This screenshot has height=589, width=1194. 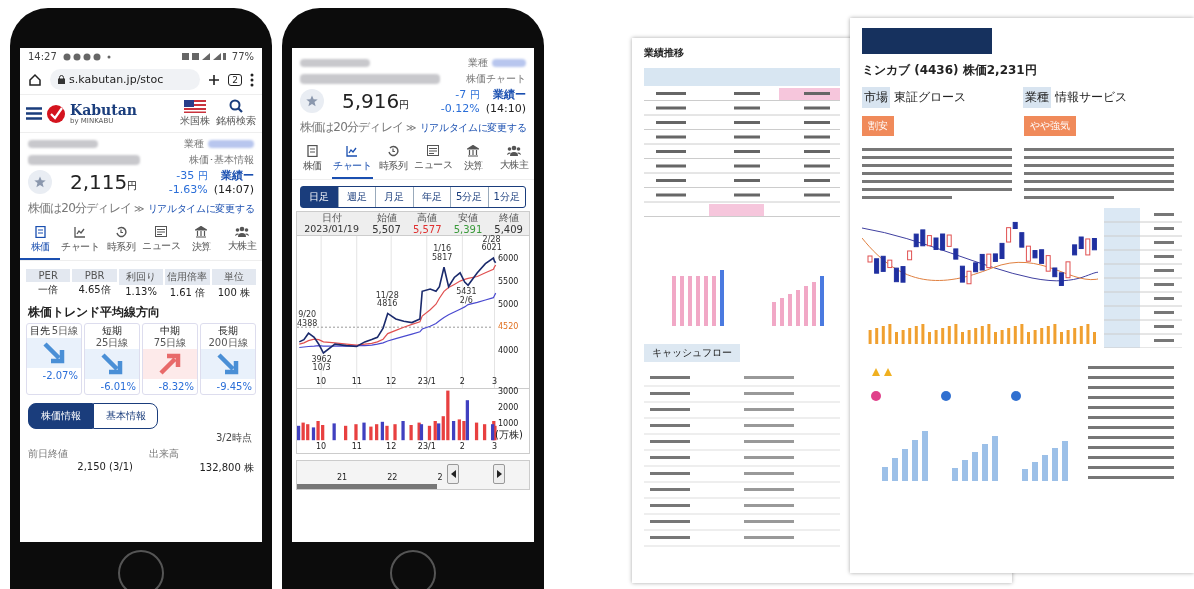 What do you see at coordinates (413, 475) in the screenshot?
I see `range-navigator: 21 22 2` at bounding box center [413, 475].